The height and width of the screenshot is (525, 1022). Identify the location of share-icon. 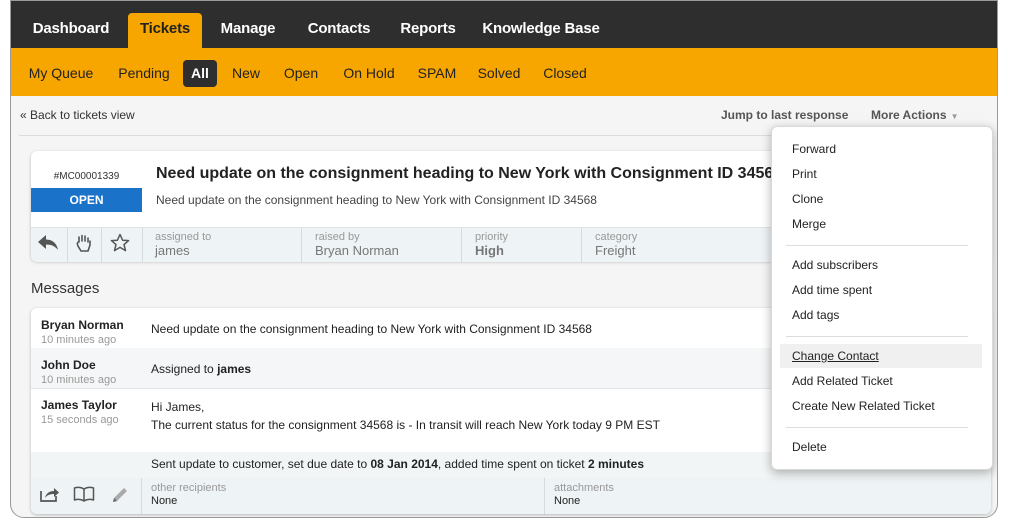
(50, 496).